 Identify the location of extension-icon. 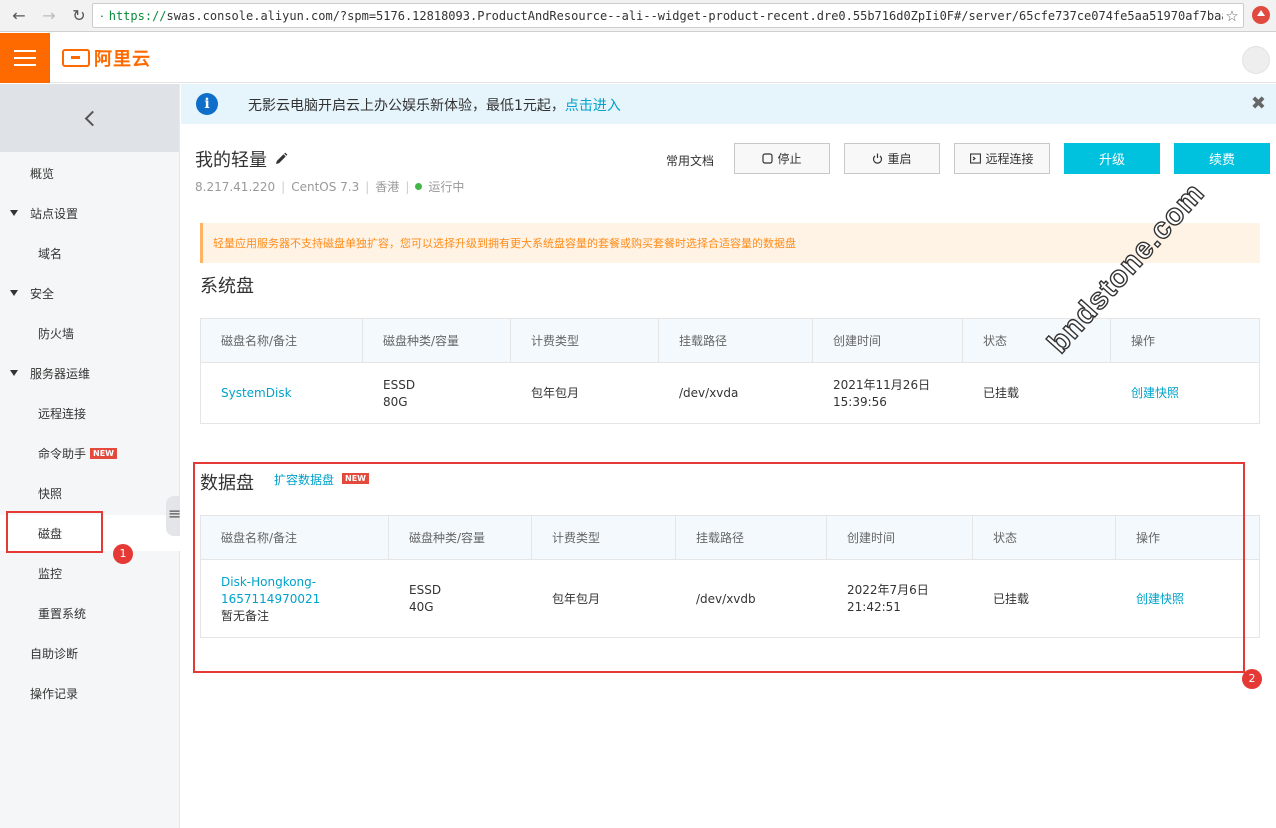
(1261, 15).